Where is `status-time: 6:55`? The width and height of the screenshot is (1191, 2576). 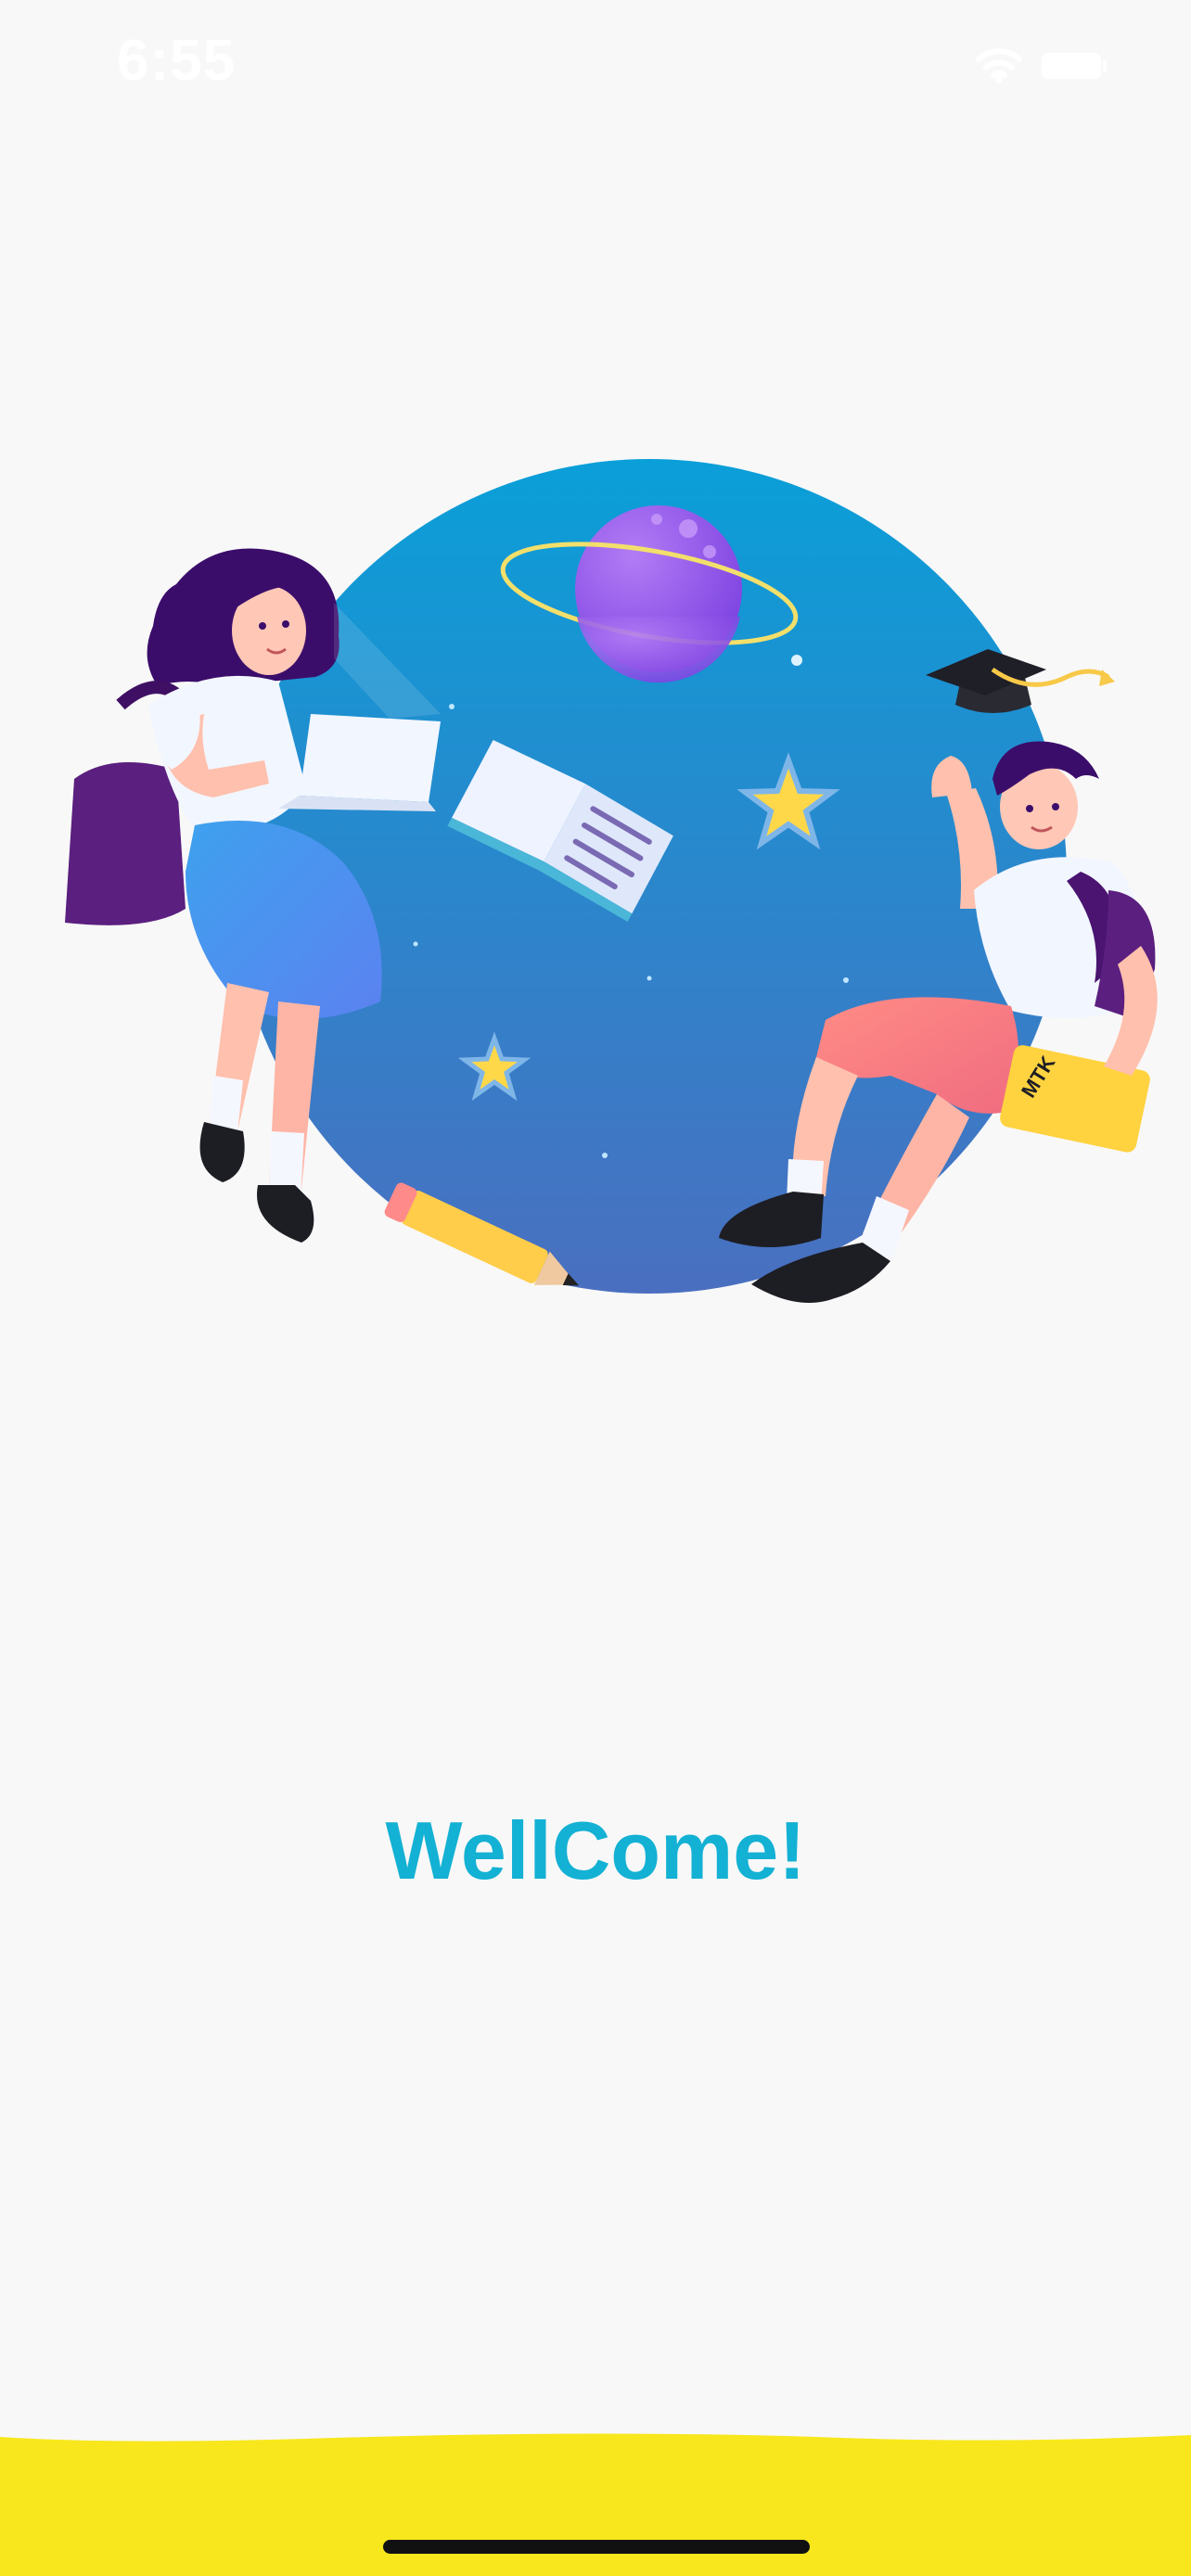
status-time: 6:55 is located at coordinates (177, 61).